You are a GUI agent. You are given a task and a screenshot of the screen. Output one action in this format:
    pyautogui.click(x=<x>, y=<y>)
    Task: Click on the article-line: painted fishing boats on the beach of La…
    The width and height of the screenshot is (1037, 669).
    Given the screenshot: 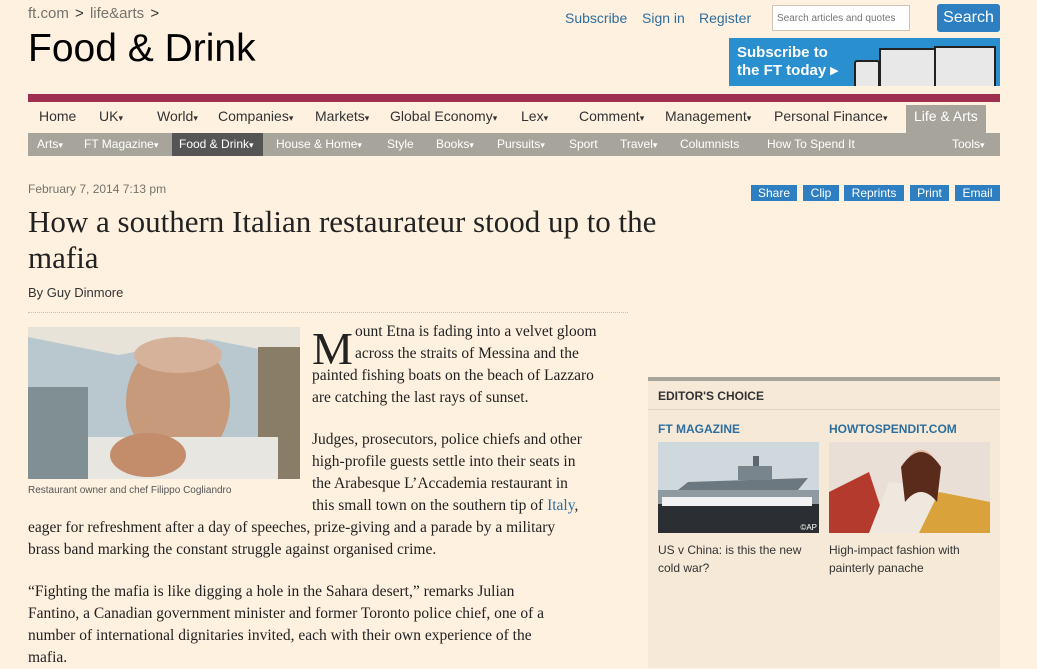 What is the action you would take?
    pyautogui.click(x=453, y=375)
    